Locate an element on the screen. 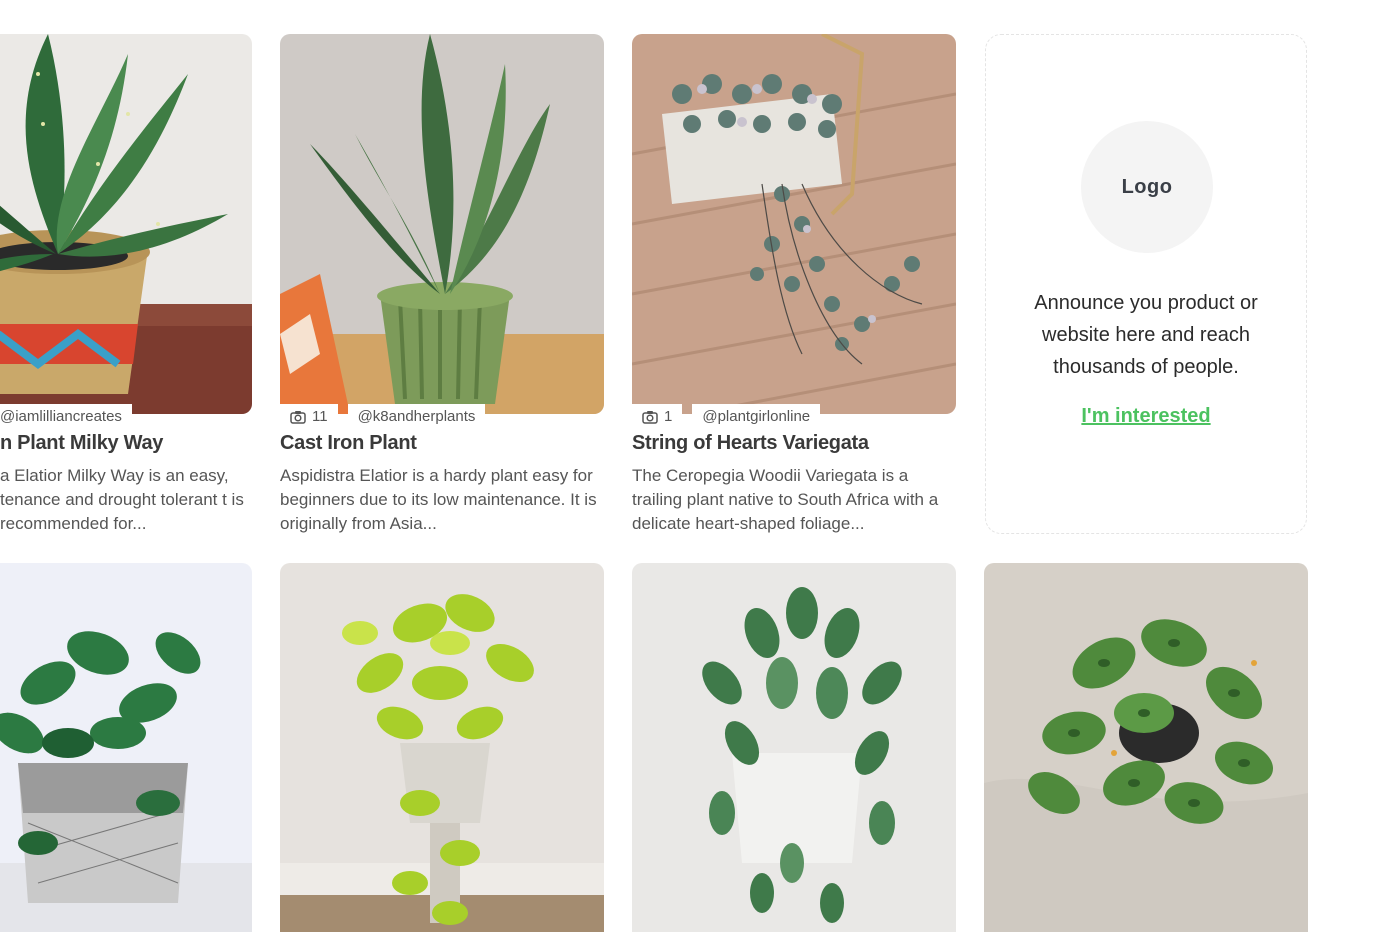  interested-link: I'm interested is located at coordinates (1146, 416).